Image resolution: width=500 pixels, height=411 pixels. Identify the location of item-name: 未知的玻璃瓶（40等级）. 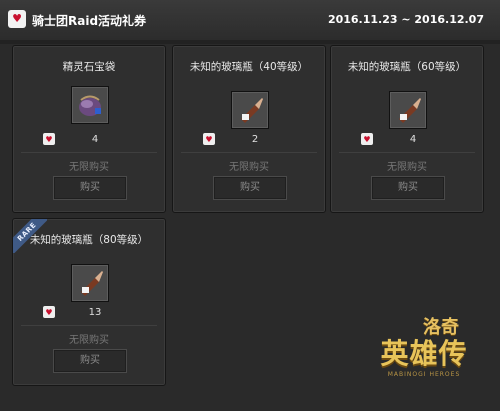
(249, 67).